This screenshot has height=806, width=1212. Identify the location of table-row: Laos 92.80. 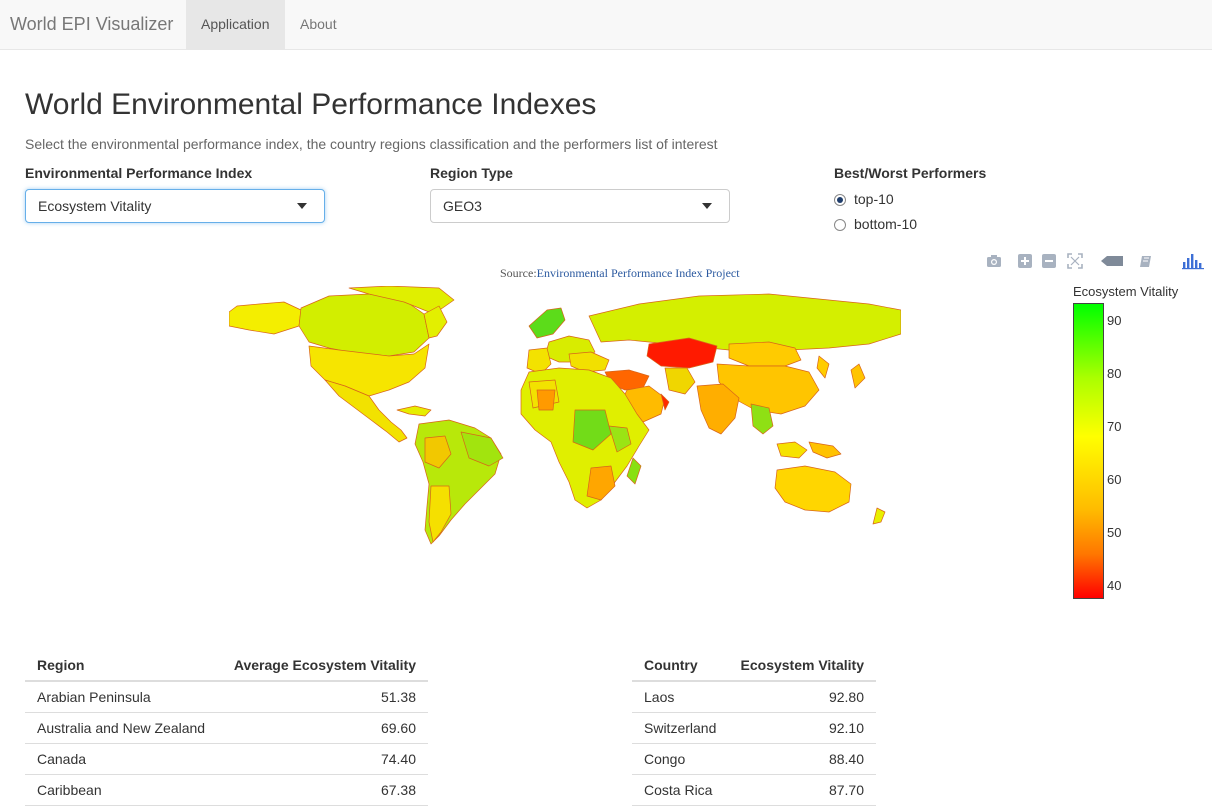
(754, 697).